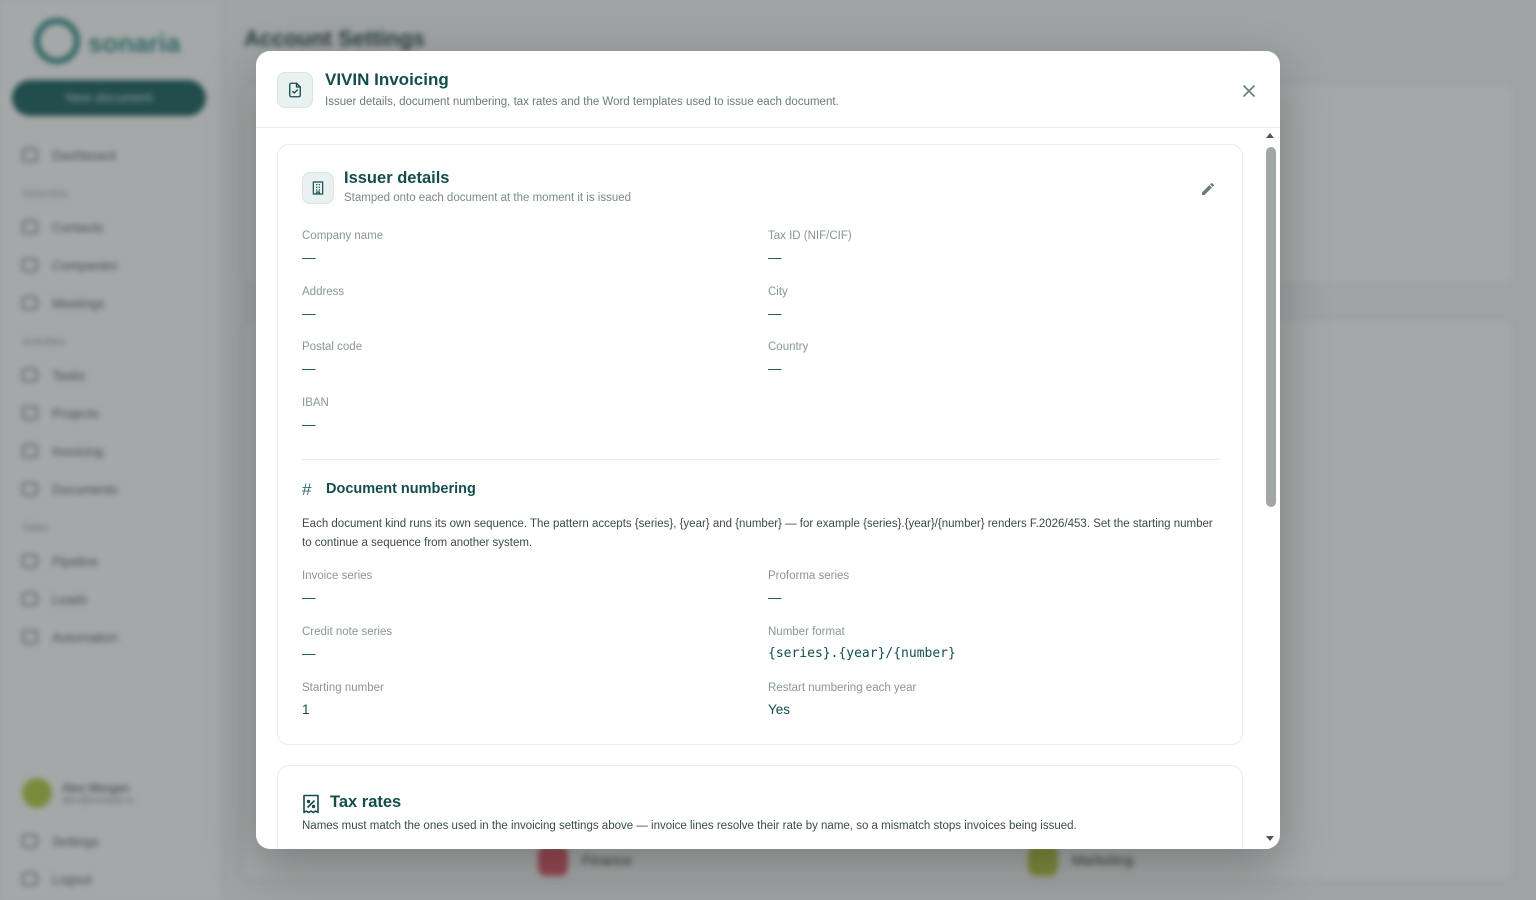 This screenshot has width=1536, height=900. I want to click on starting-number-field: Starting number 1, so click(343, 699).